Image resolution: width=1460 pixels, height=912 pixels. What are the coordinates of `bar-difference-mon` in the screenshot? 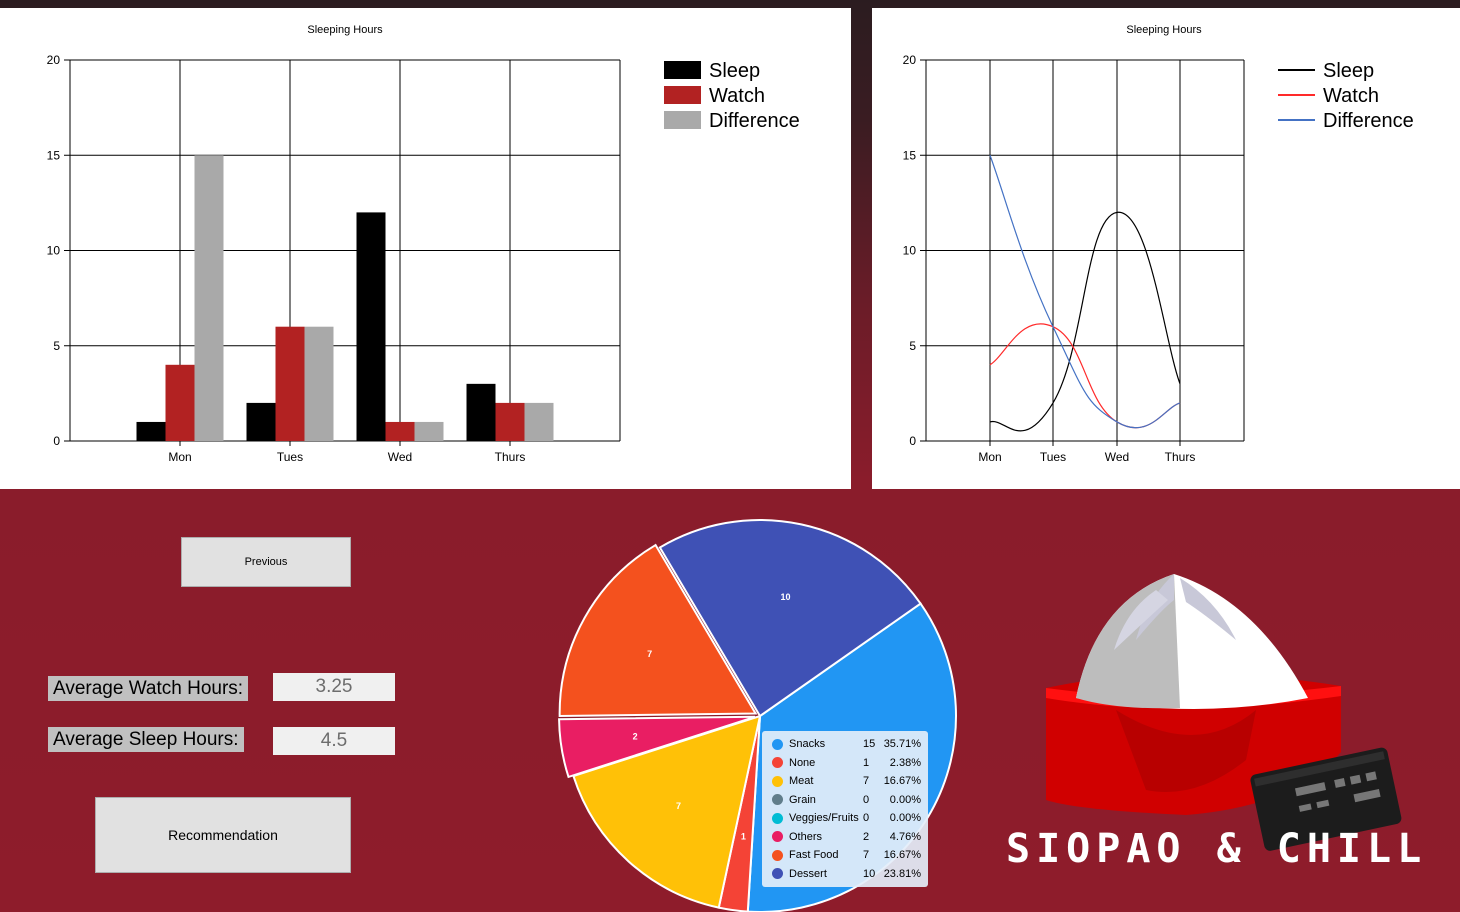 It's located at (209, 298).